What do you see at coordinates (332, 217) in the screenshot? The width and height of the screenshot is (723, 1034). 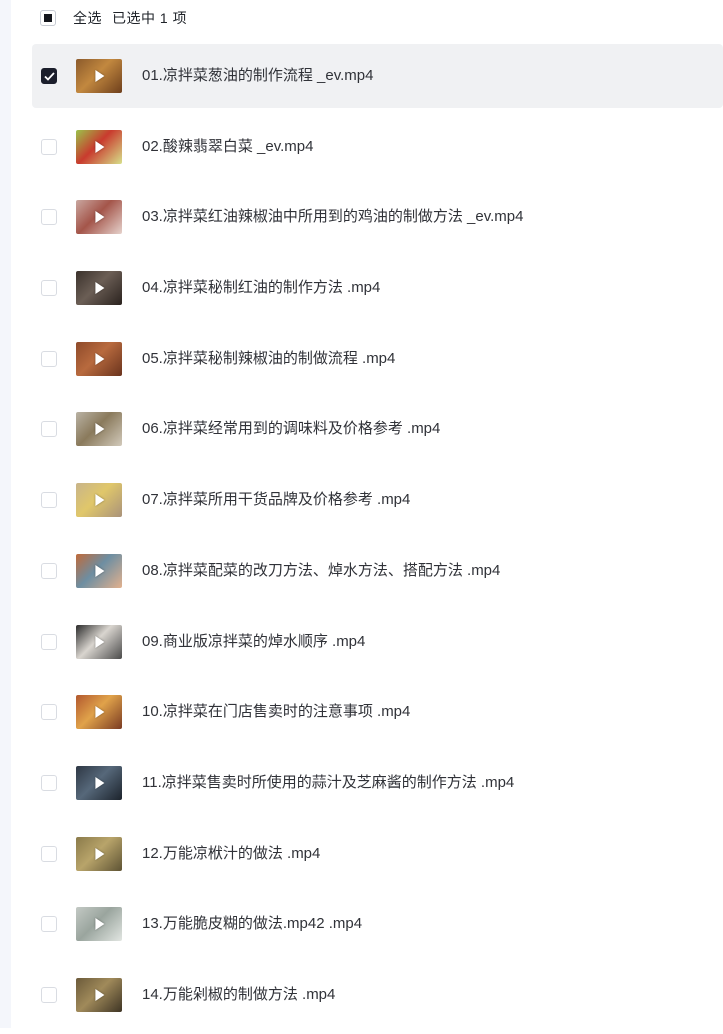 I see `file-name: 03.凉拌菜红油辣椒油中所用到的鸡油的制做方法 _ev.mp4` at bounding box center [332, 217].